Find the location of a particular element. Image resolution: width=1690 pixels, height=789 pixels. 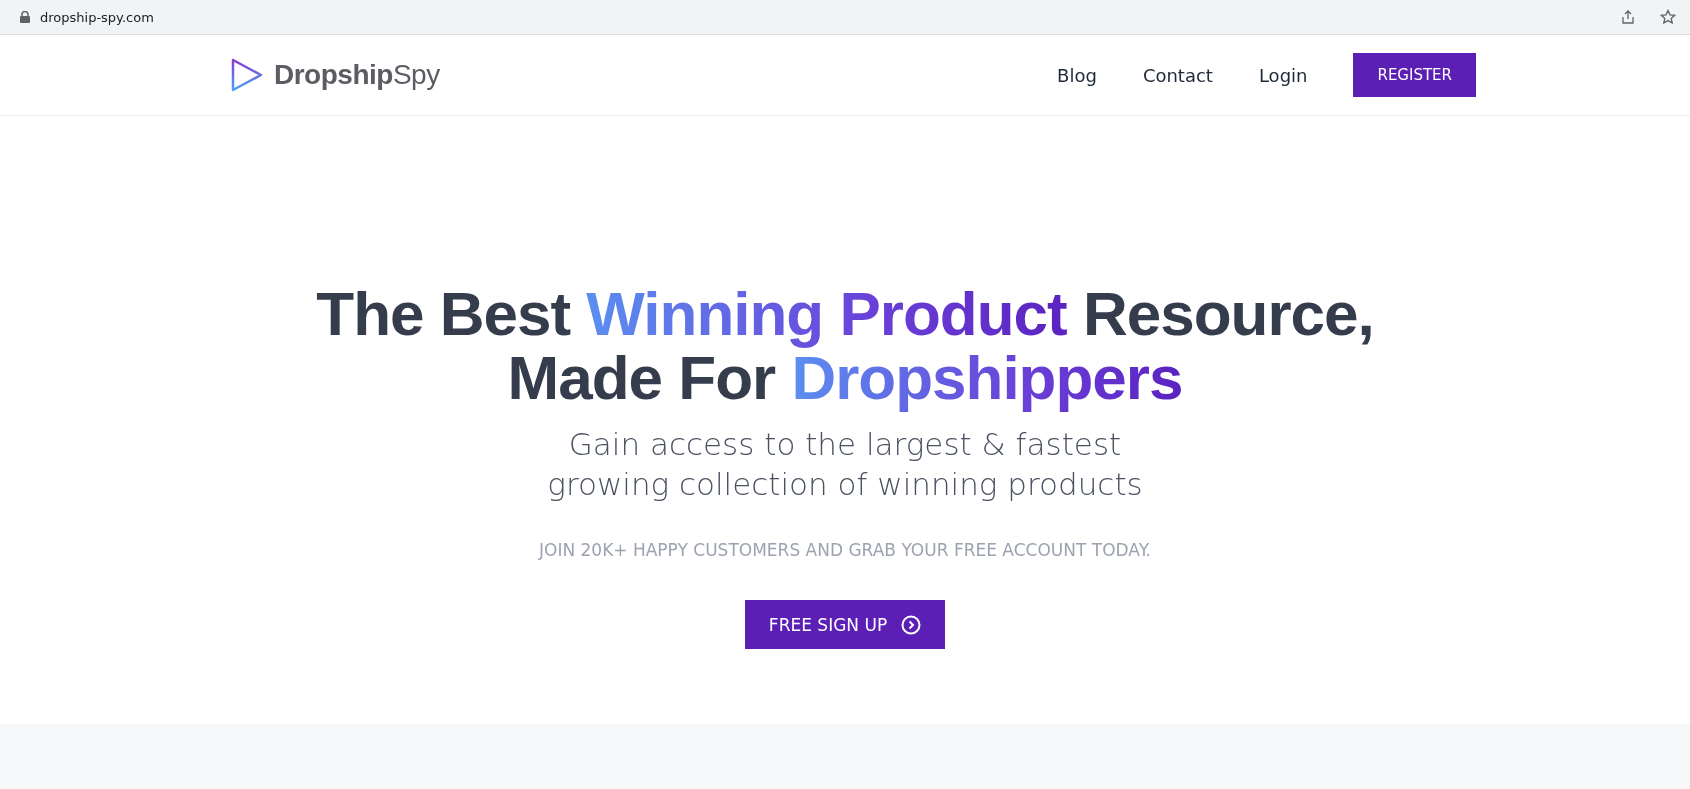

lock-icon is located at coordinates (25, 17).